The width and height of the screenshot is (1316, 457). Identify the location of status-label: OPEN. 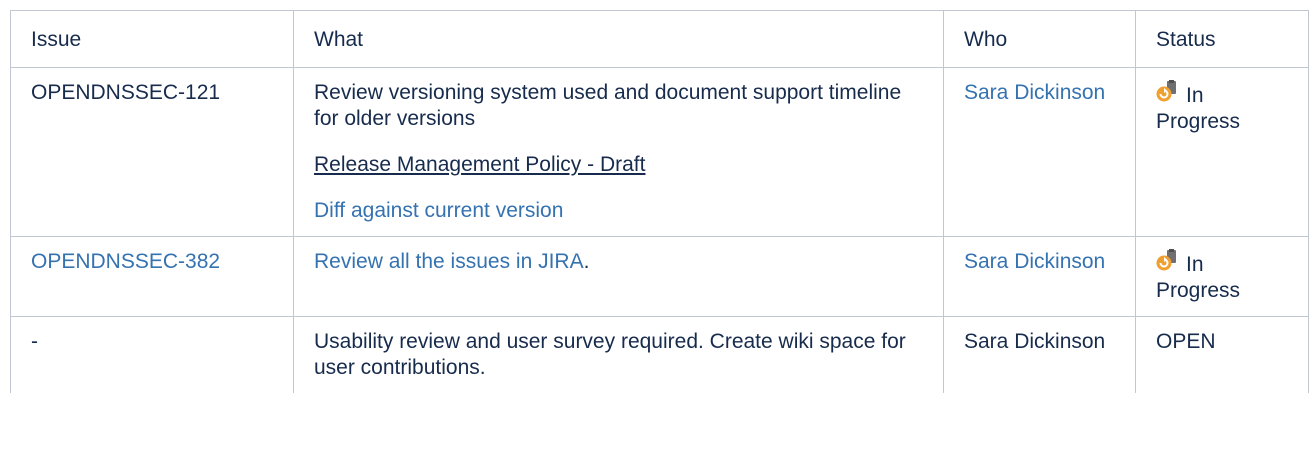
(1186, 341).